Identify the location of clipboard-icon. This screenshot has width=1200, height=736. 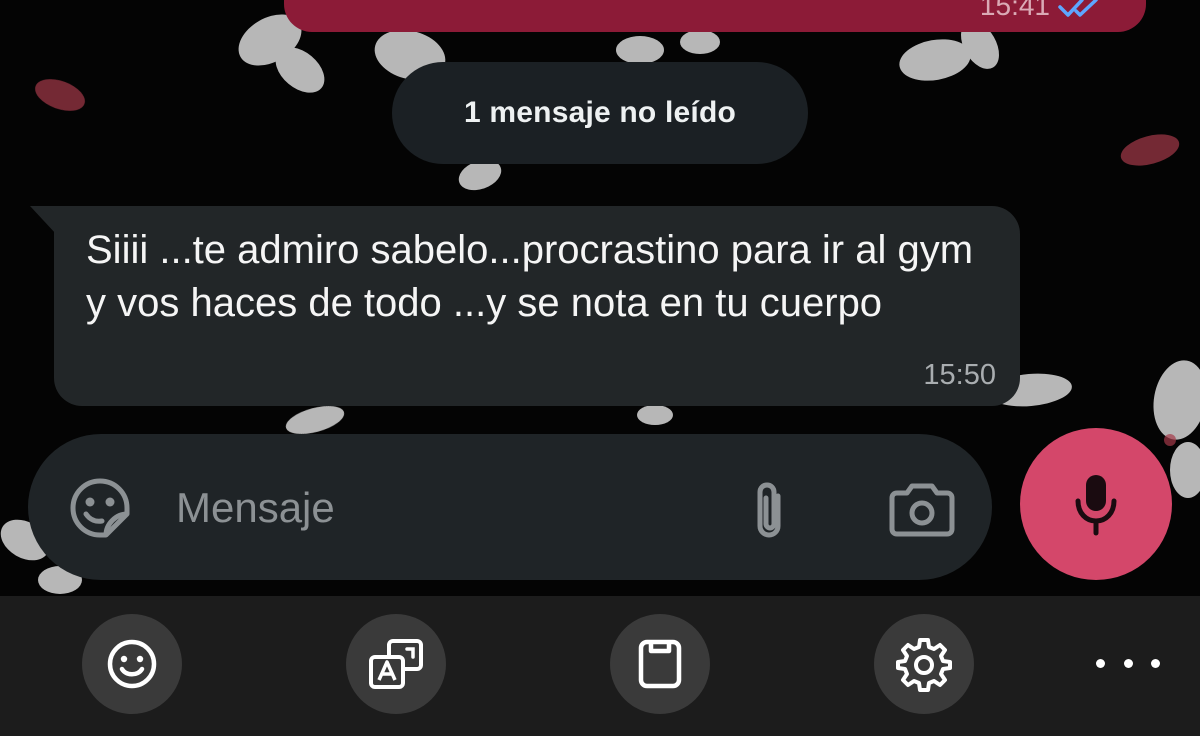
(660, 664).